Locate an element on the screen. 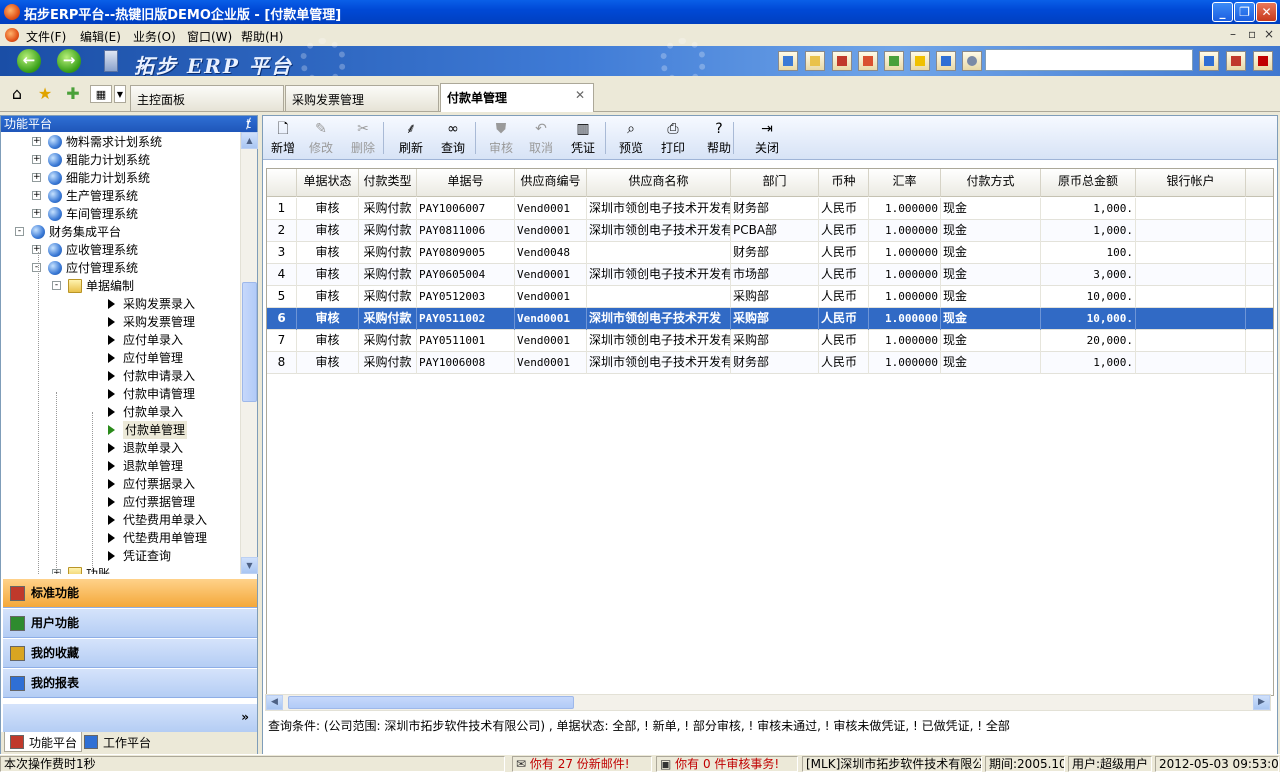 The height and width of the screenshot is (772, 1280). tree-node: 应付票据录入 is located at coordinates (120, 484).